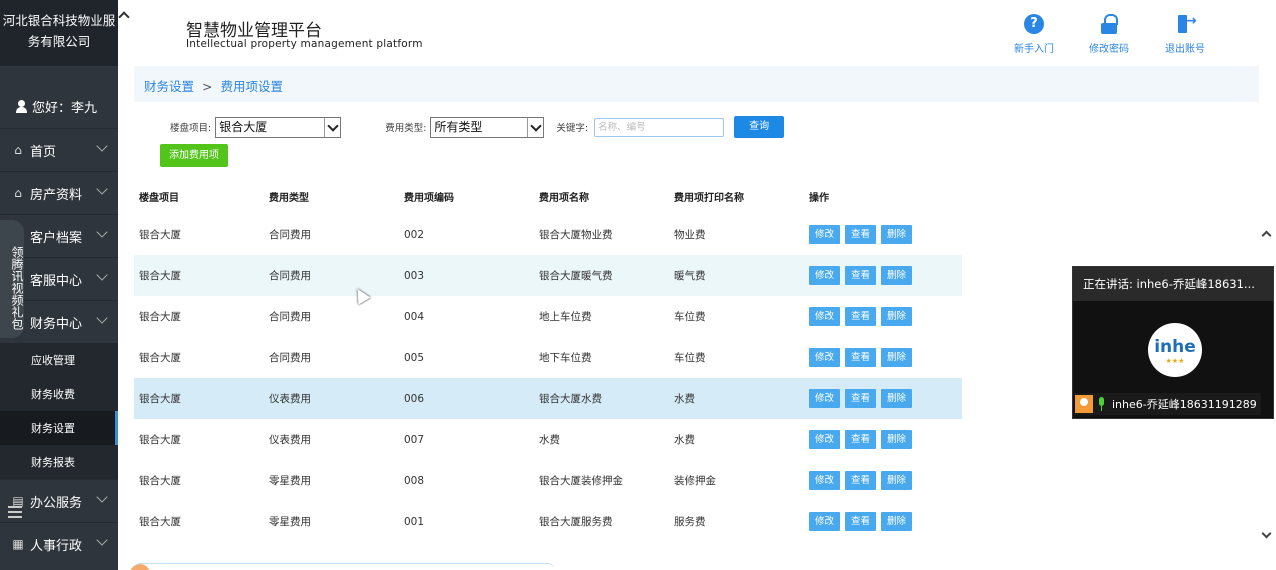  I want to click on table-row: 银合大厦 合同费用 002 银合大厦物业费 物业费 修改 查看 删除, so click(548, 234).